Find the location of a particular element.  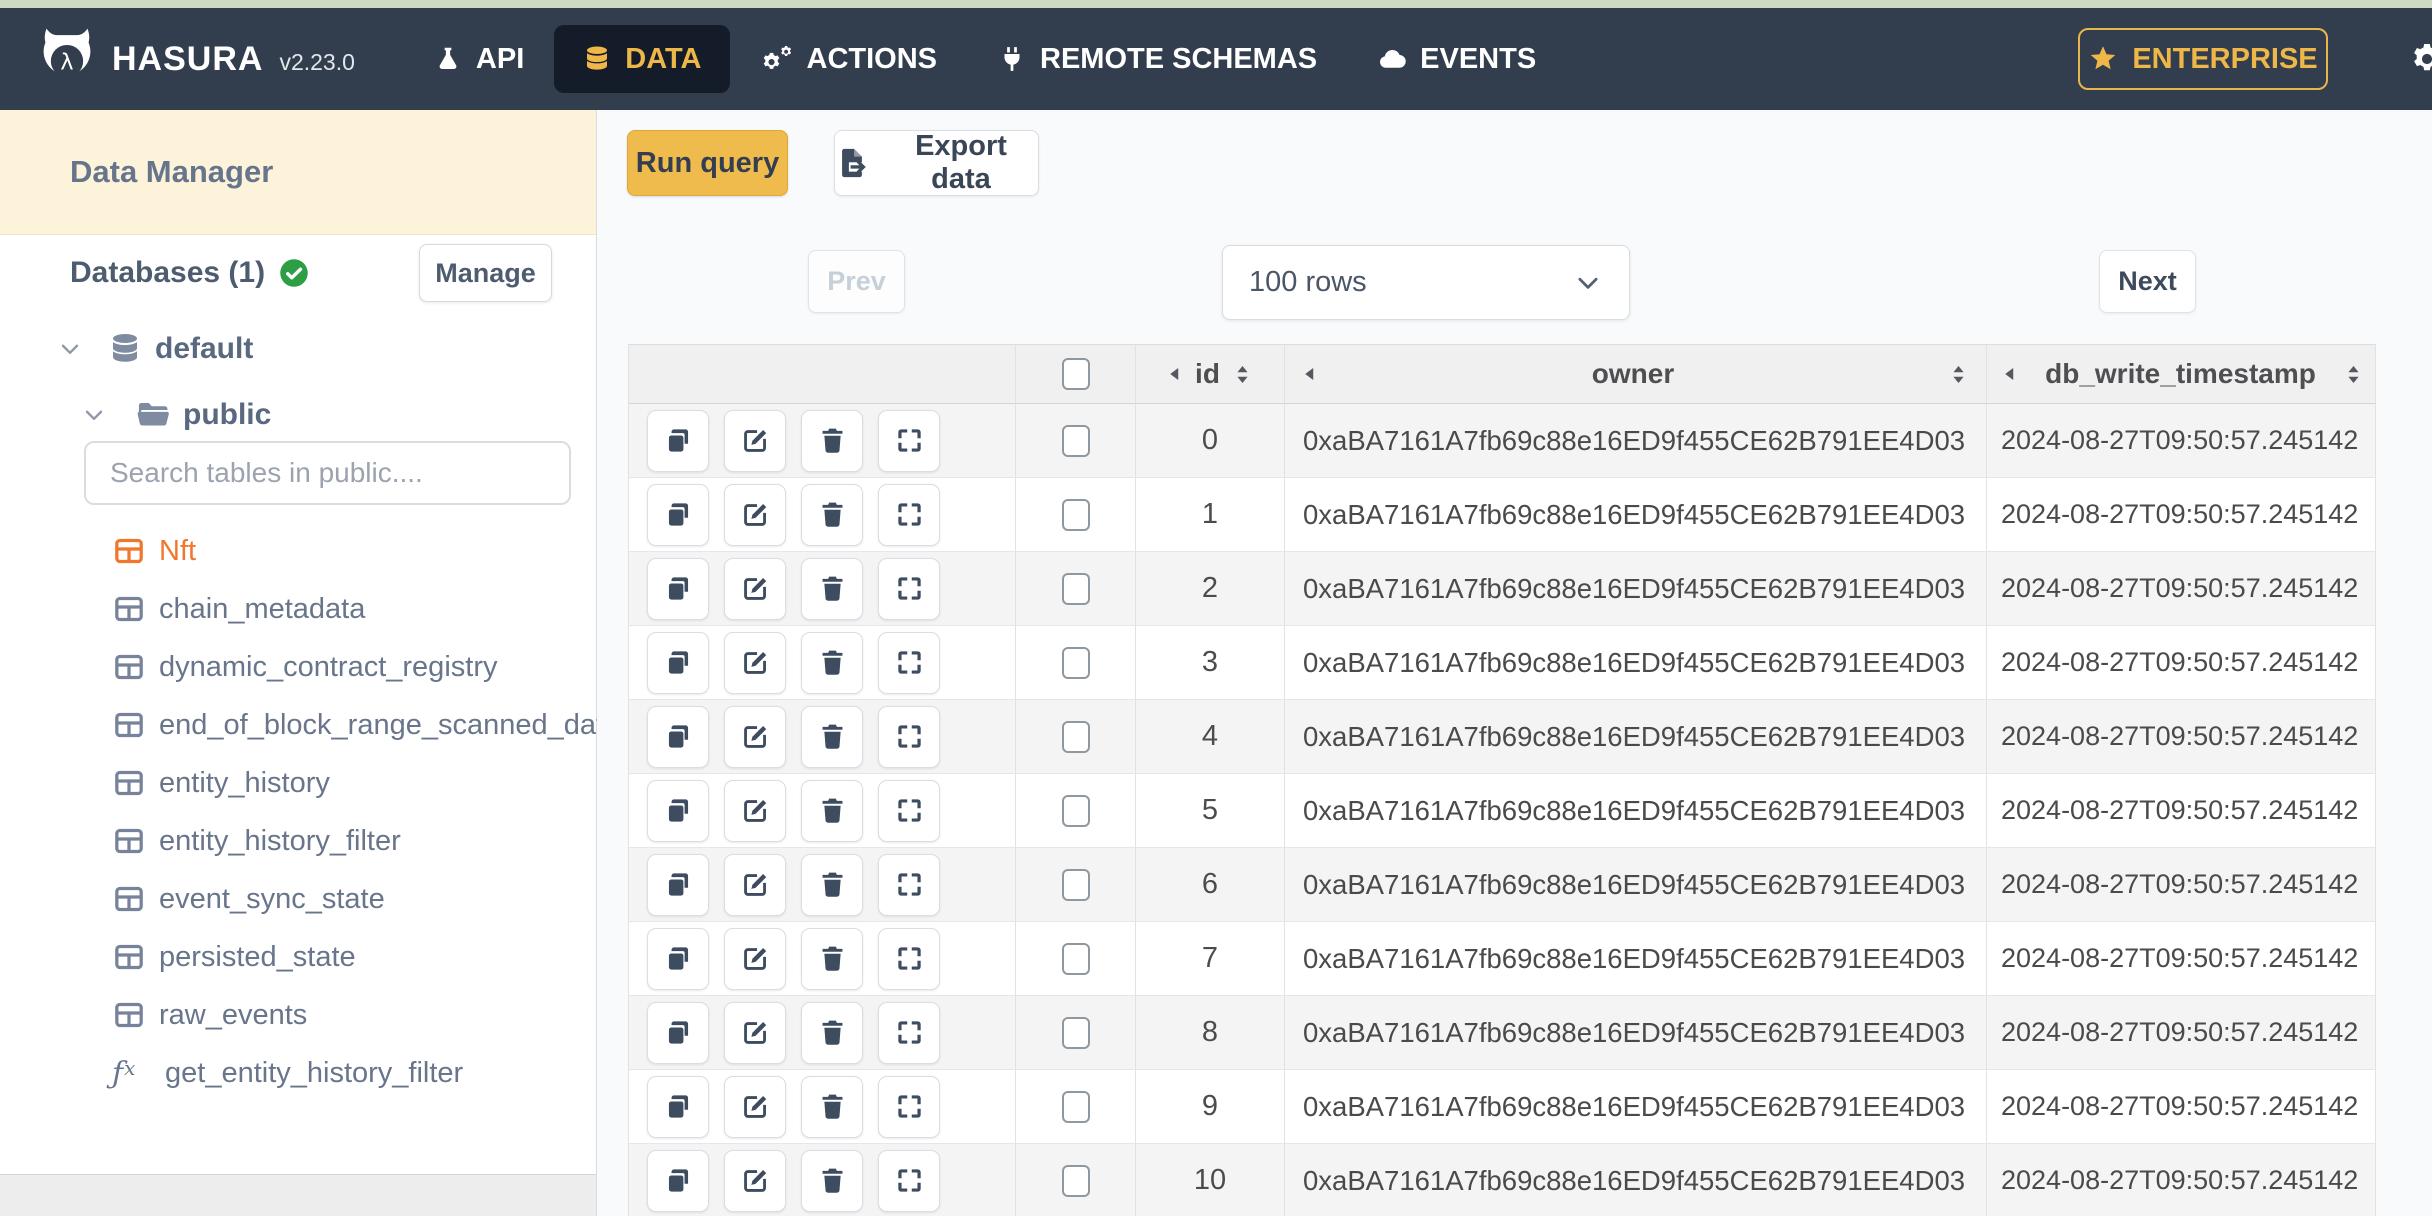

row-actions-cell is located at coordinates (822, 589).